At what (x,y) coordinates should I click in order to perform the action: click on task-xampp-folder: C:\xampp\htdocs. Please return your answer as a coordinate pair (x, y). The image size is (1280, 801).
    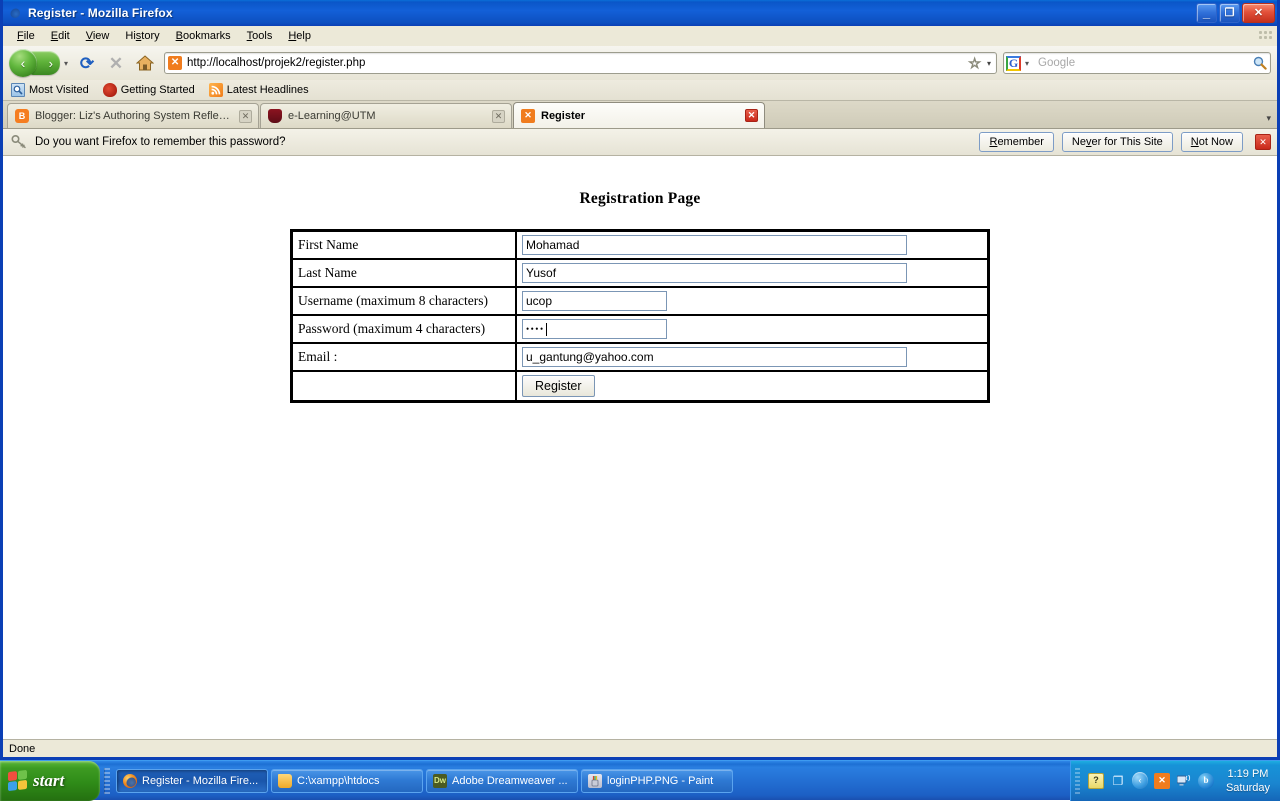
    Looking at the image, I should click on (347, 780).